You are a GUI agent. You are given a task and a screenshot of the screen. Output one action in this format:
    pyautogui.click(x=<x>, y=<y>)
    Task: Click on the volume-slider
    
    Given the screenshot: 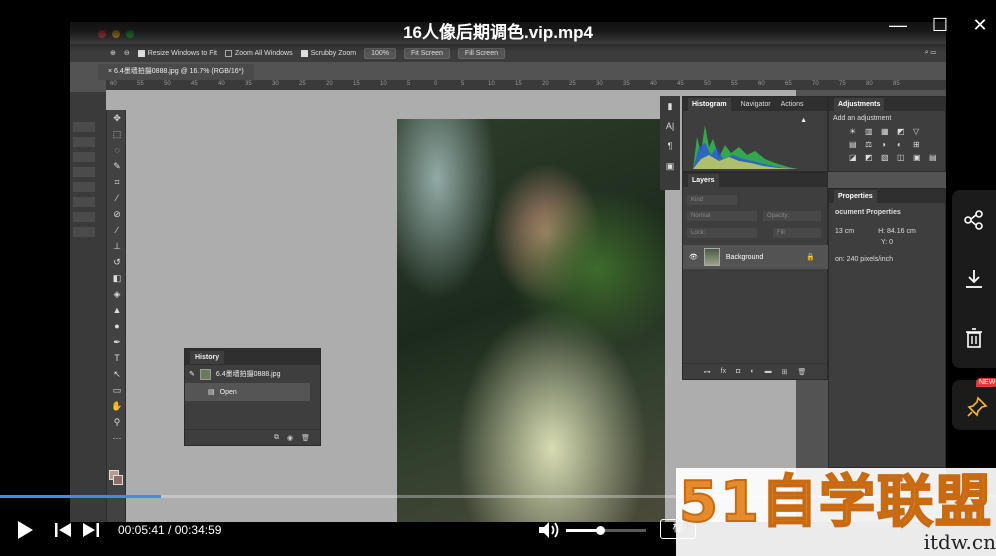 What is the action you would take?
    pyautogui.click(x=606, y=530)
    